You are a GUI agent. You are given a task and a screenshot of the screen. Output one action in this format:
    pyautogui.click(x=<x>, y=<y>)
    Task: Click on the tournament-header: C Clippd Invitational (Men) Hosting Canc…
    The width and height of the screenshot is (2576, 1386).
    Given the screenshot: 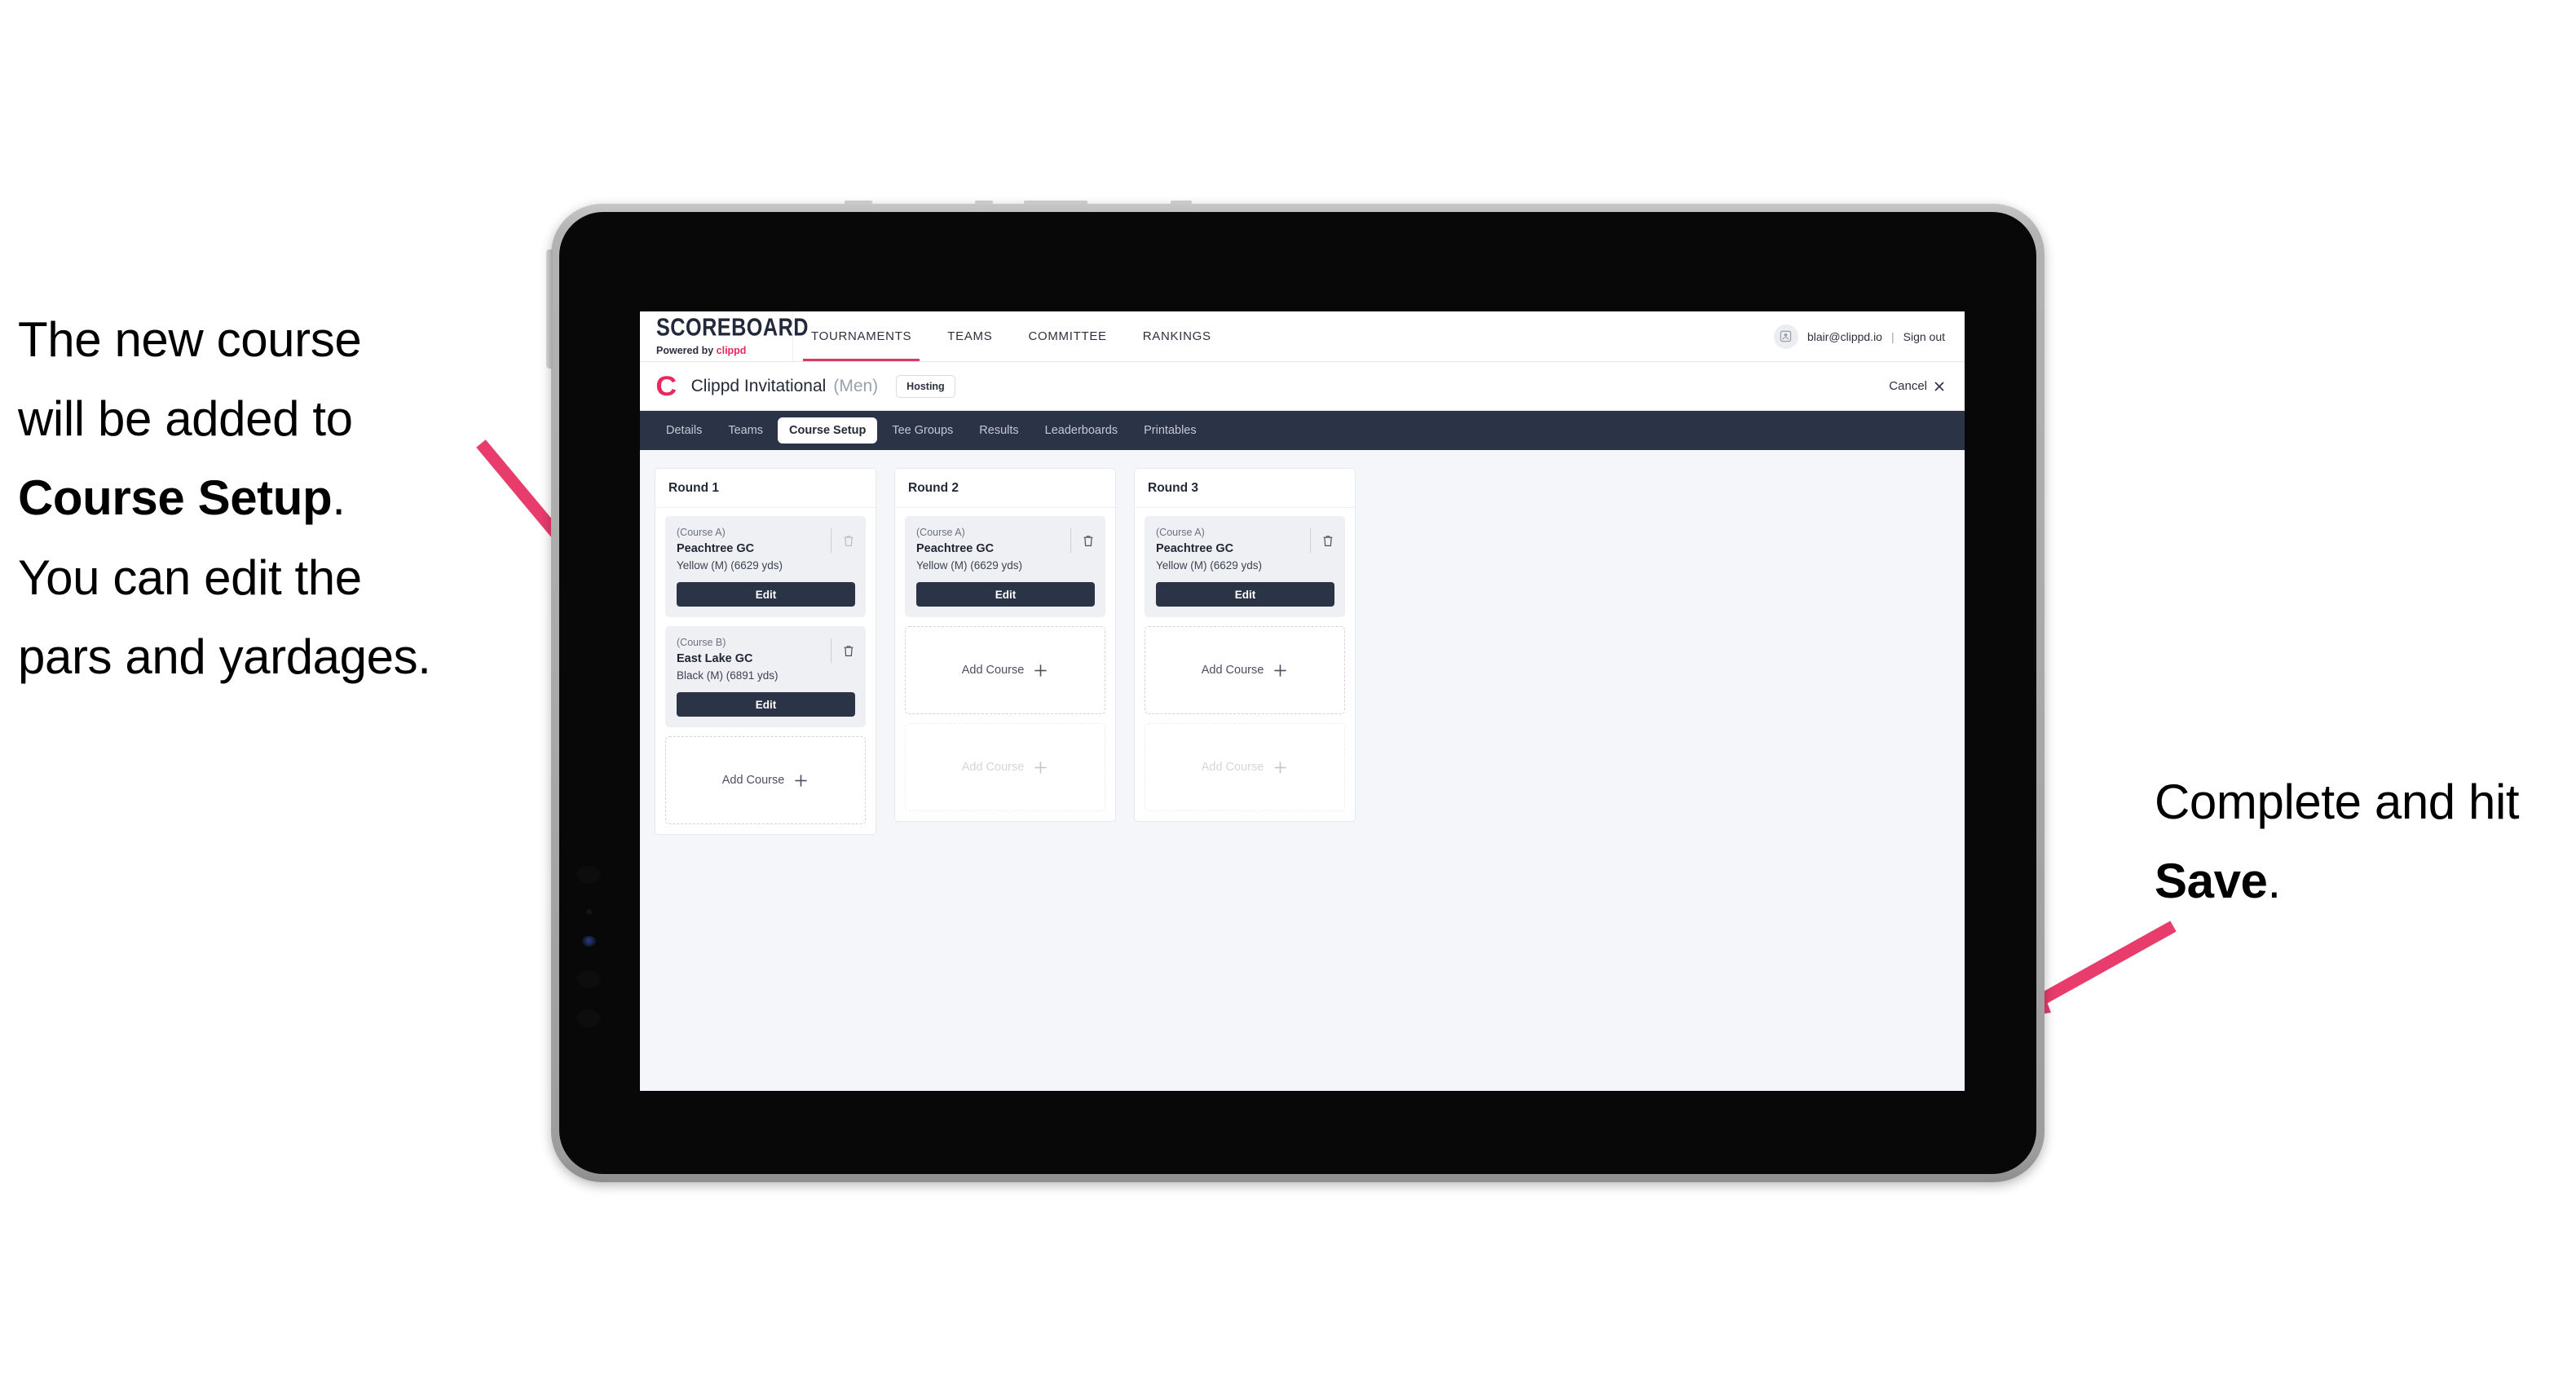 What is the action you would take?
    pyautogui.click(x=1302, y=386)
    